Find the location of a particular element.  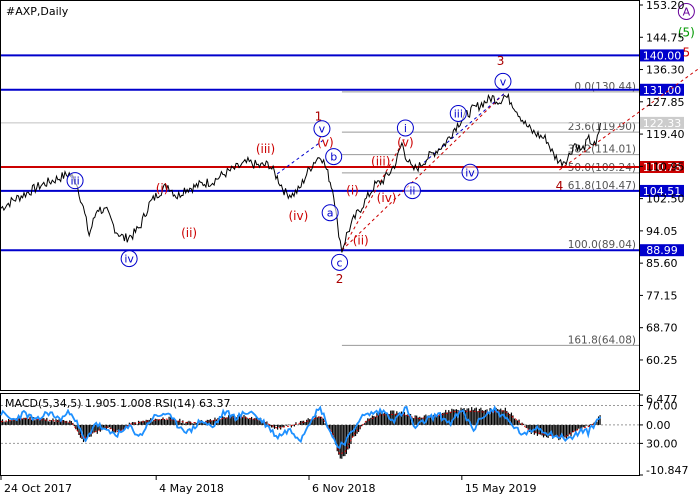

wave-label-3: 3 is located at coordinates (501, 61).